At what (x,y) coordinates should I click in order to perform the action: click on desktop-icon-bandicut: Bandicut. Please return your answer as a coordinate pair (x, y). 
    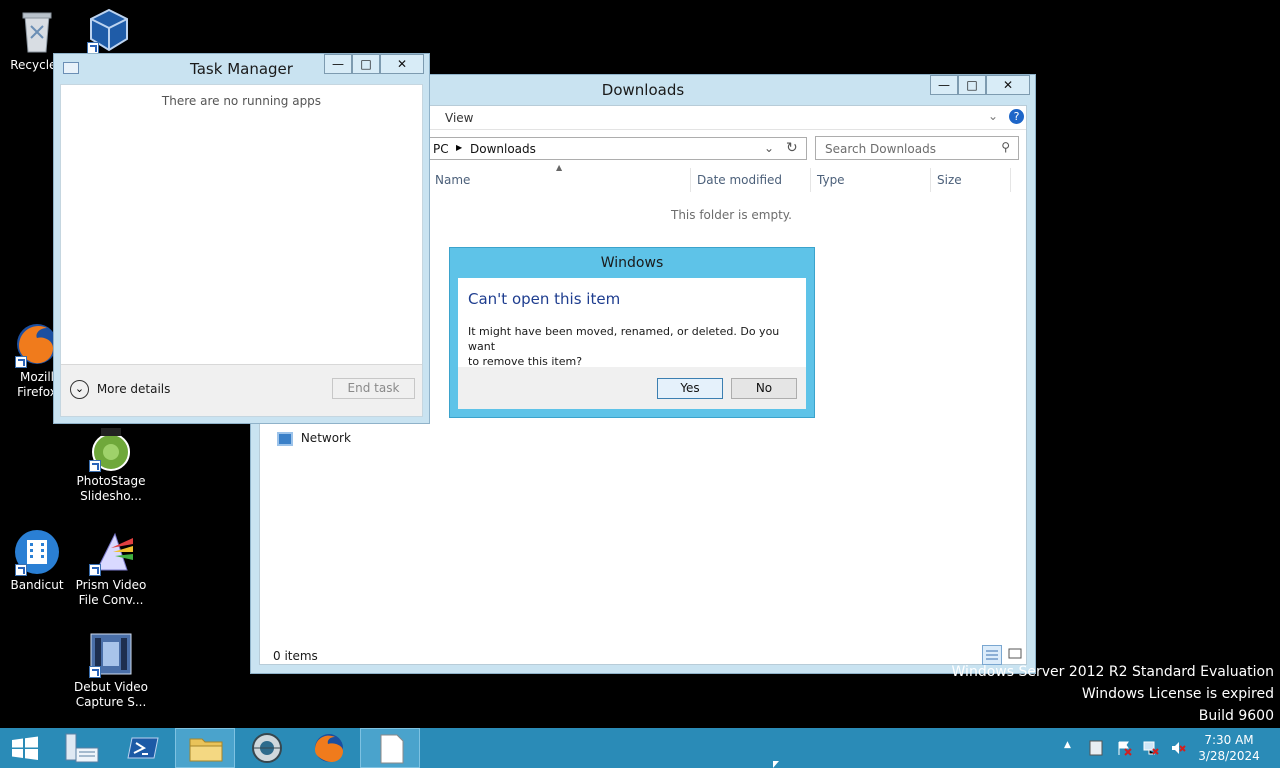
    Looking at the image, I should click on (38, 560).